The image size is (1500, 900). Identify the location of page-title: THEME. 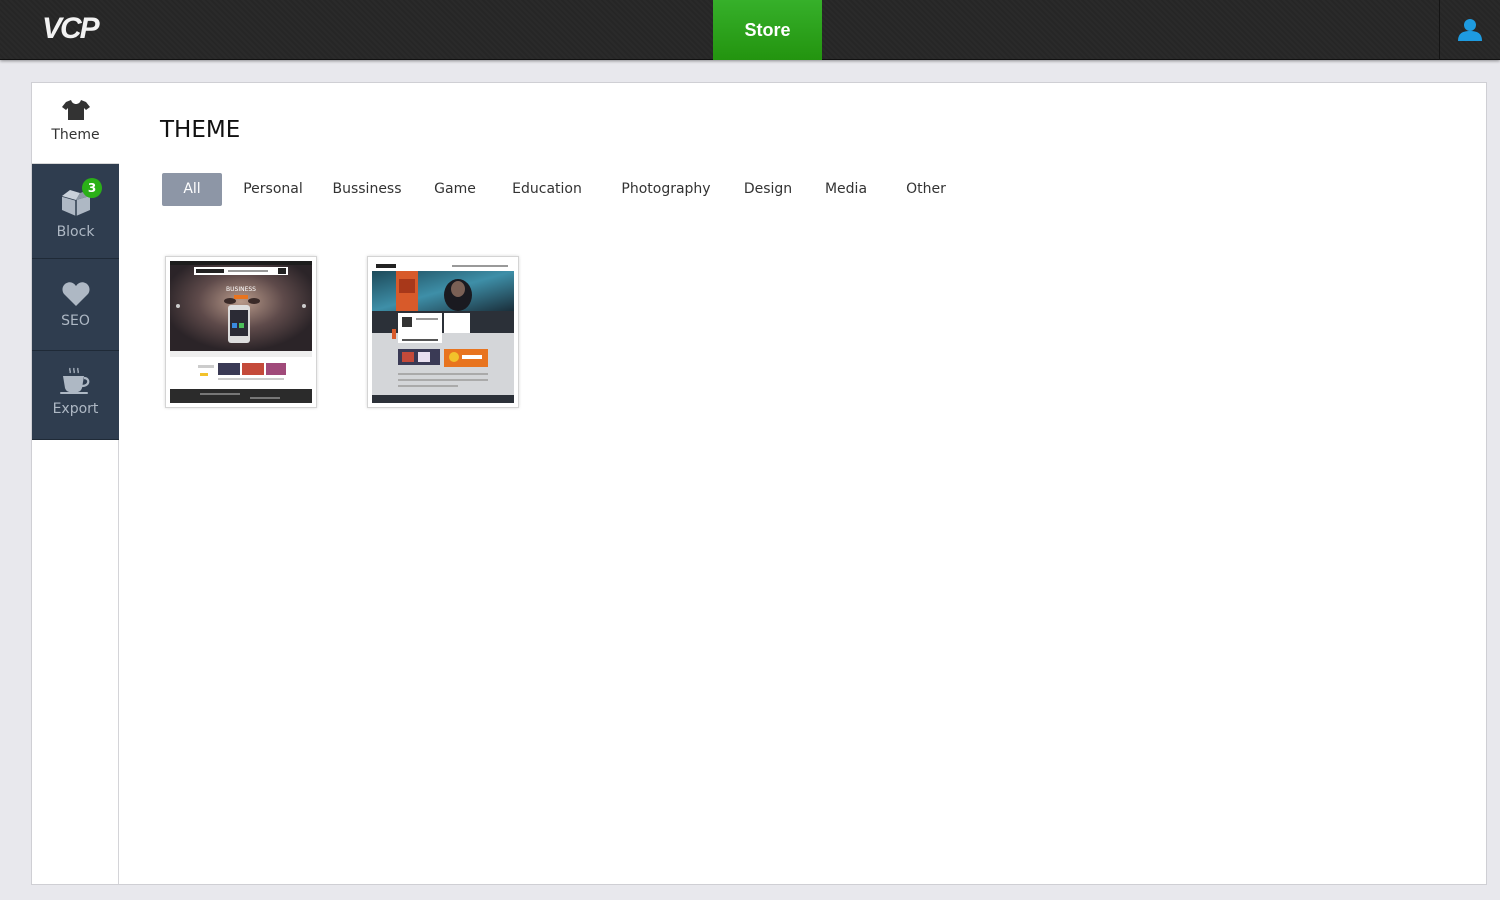
(200, 130).